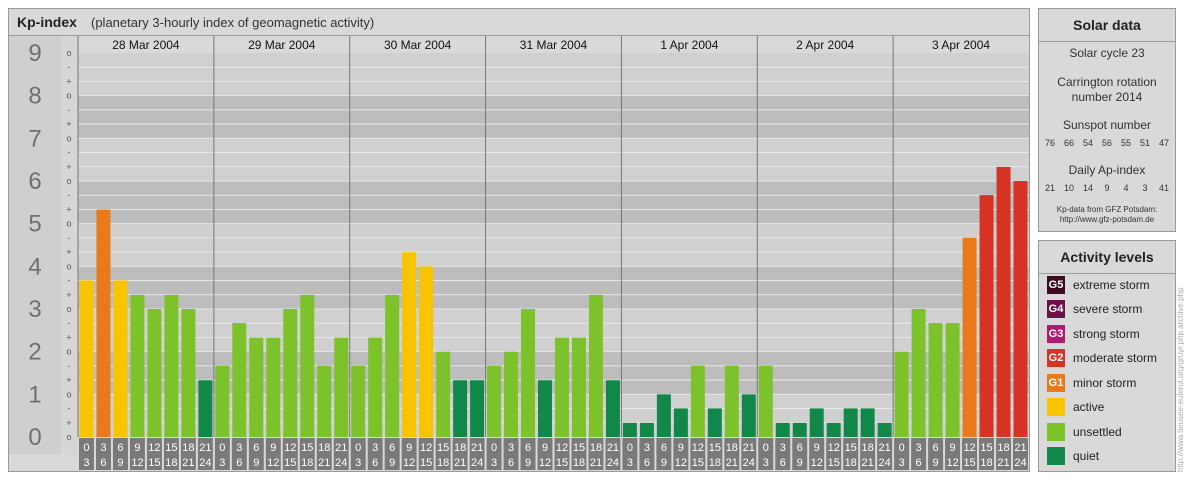 The height and width of the screenshot is (480, 1184). Describe the element at coordinates (1144, 143) in the screenshot. I see `sunspot-value: 51` at that location.